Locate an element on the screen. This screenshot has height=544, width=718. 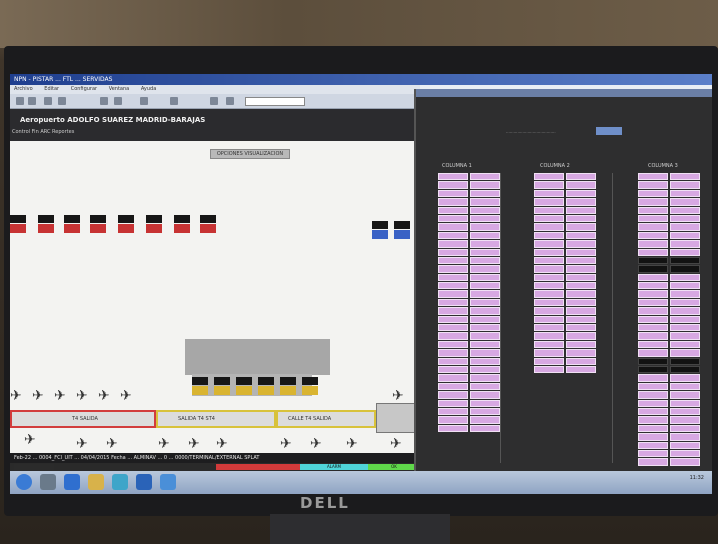
start-icon is located at coordinates (24, 482).